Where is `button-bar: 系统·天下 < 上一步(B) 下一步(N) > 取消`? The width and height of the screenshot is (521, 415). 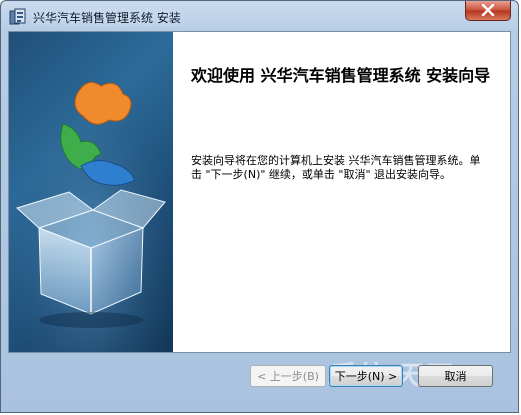 button-bar: 系统·天下 < 上一步(B) 下一步(N) > 取消 is located at coordinates (259, 382).